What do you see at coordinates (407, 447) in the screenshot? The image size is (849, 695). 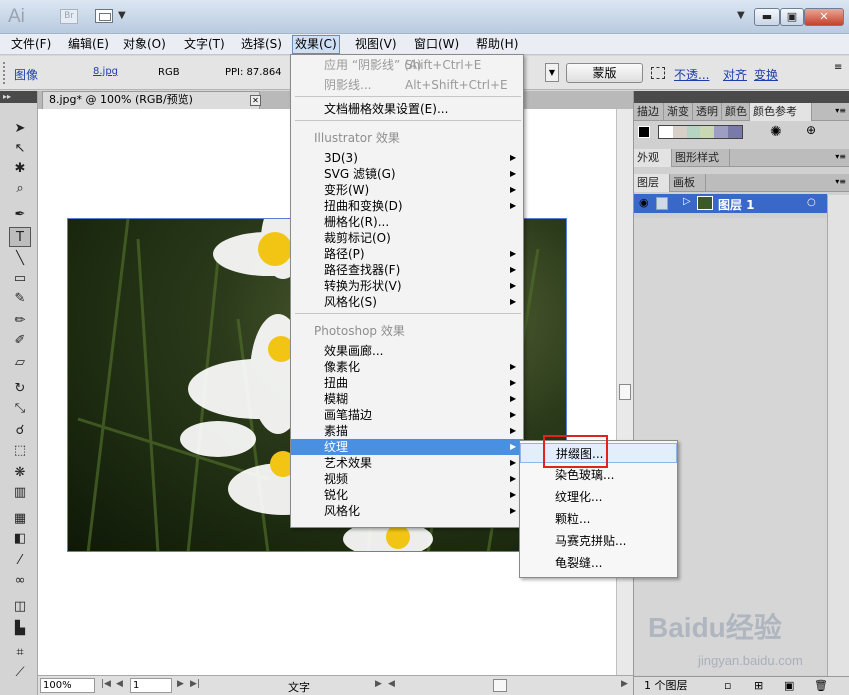 I see `effect-menu-item: 纹理 ▶` at bounding box center [407, 447].